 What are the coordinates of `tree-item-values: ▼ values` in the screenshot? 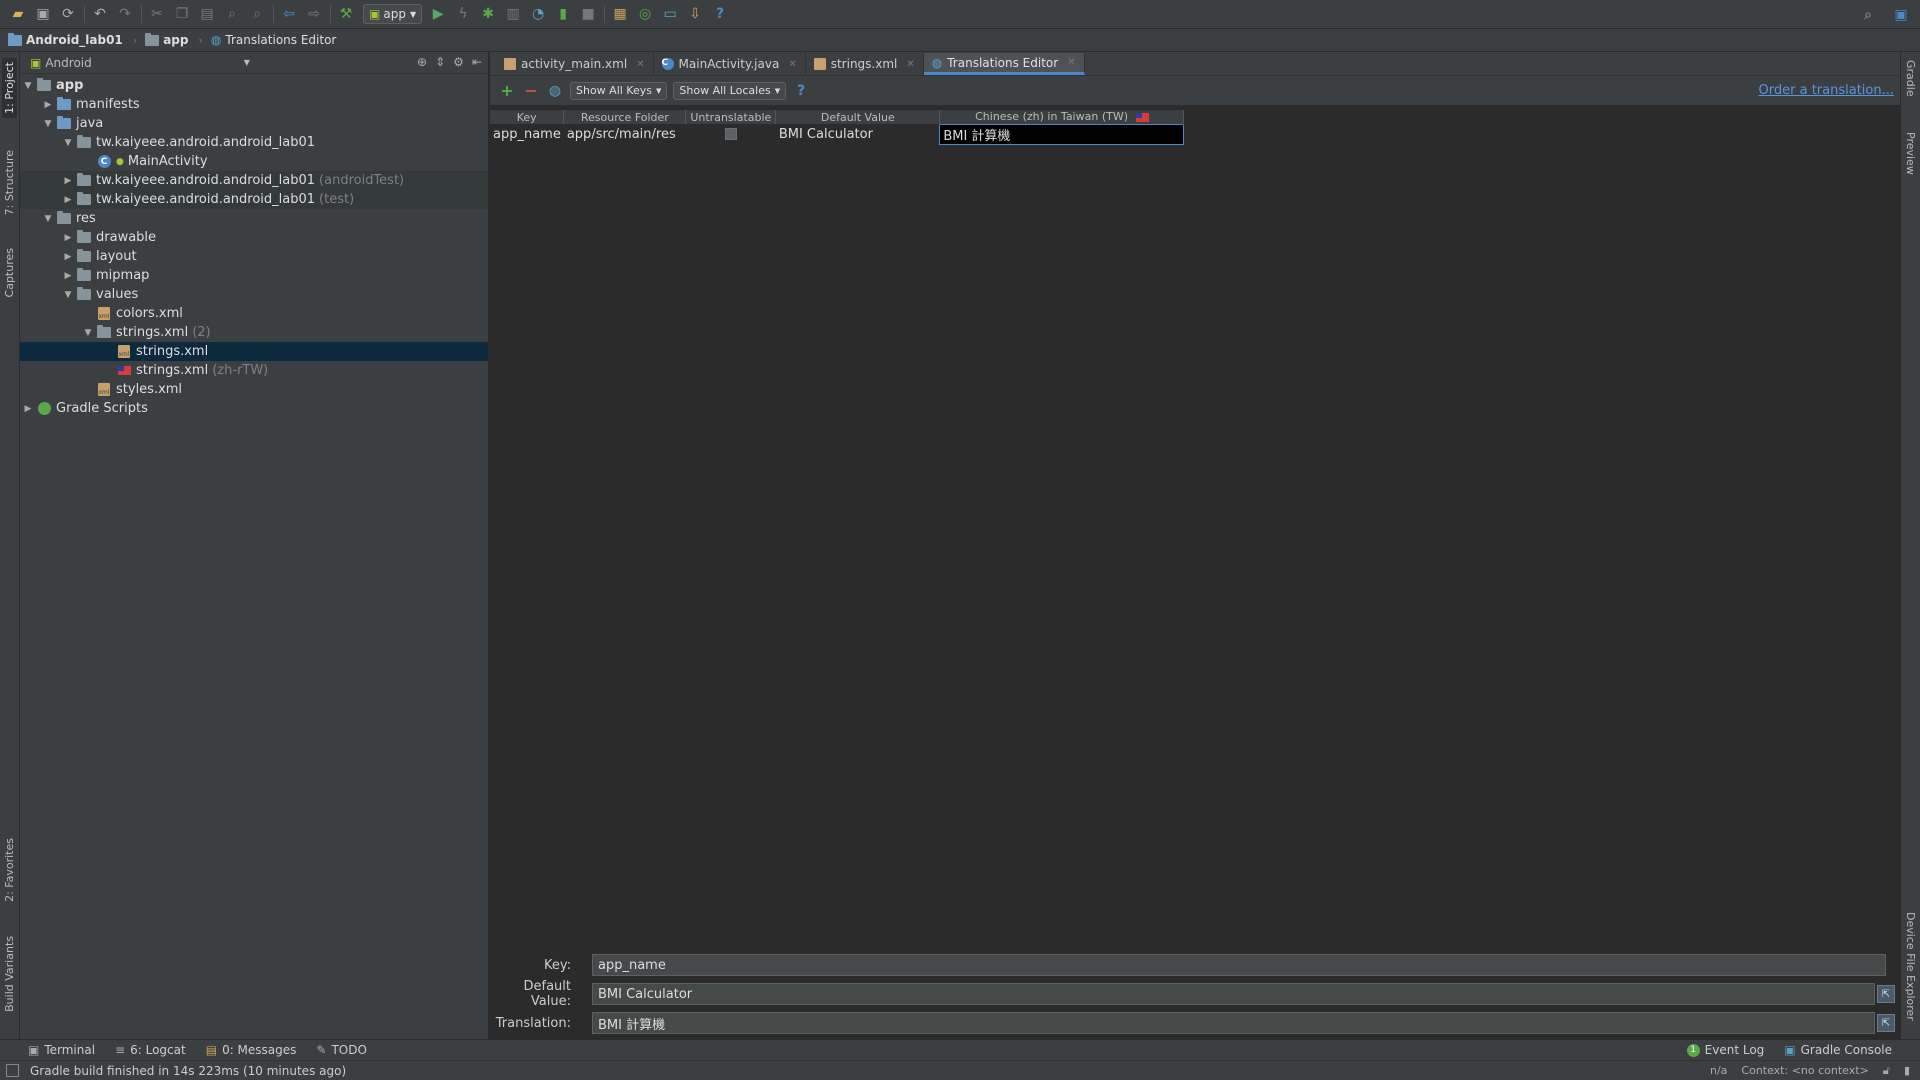 It's located at (254, 294).